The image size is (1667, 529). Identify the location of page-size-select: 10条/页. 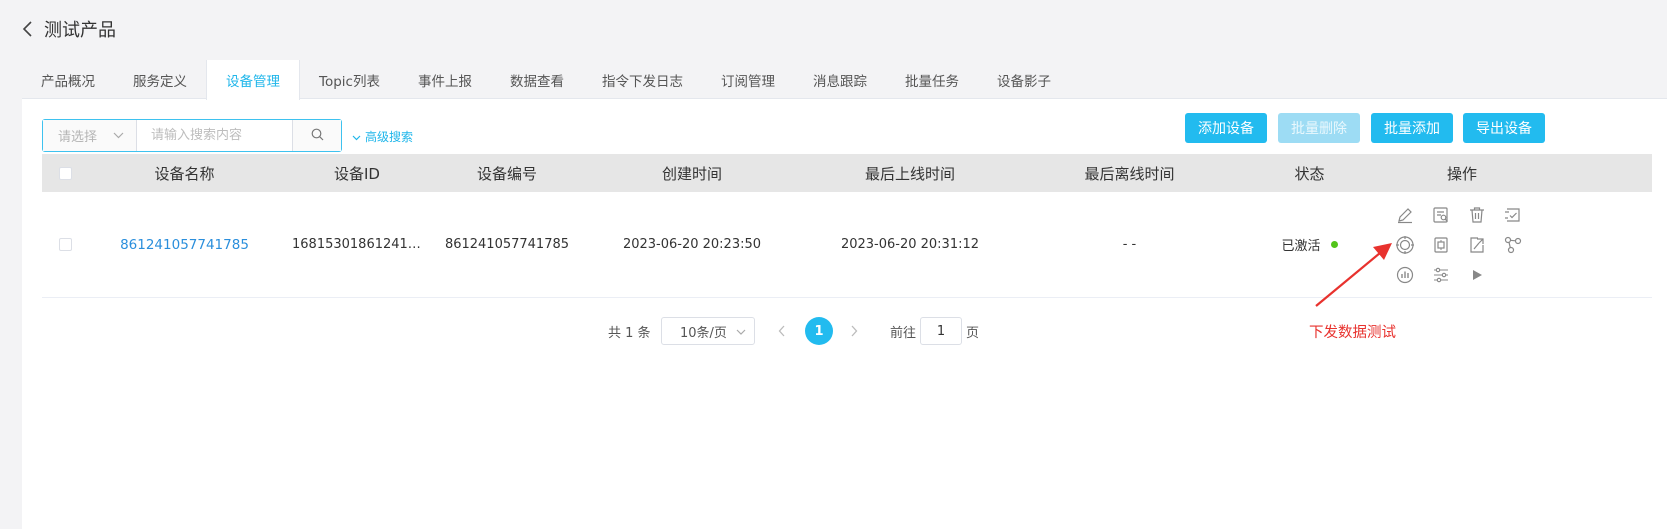
(708, 331).